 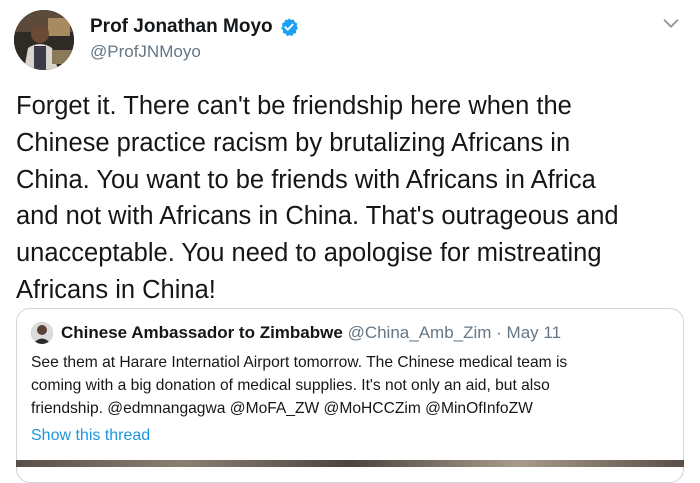 What do you see at coordinates (202, 332) in the screenshot?
I see `quoted-display-name: Chinese Ambassador to Zimbabwe` at bounding box center [202, 332].